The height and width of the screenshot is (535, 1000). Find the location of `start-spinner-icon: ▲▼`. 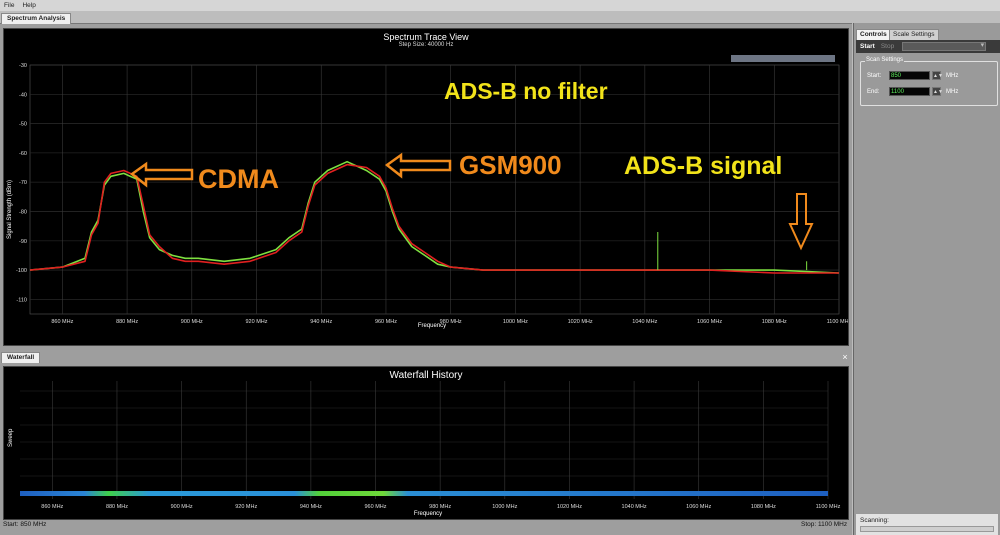

start-spinner-icon: ▲▼ is located at coordinates (937, 75).